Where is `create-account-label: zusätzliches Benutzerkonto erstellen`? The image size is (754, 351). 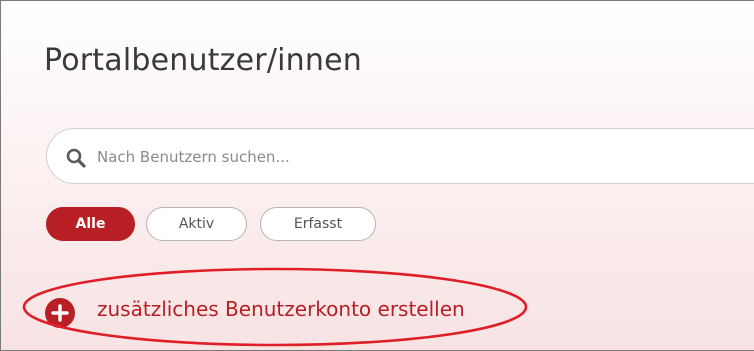
create-account-label: zusätzliches Benutzerkonto erstellen is located at coordinates (281, 309).